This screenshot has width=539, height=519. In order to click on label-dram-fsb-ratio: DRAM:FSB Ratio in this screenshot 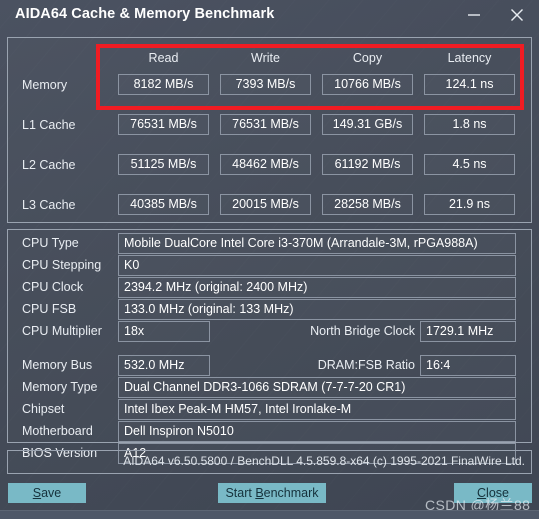, I will do `click(366, 365)`.